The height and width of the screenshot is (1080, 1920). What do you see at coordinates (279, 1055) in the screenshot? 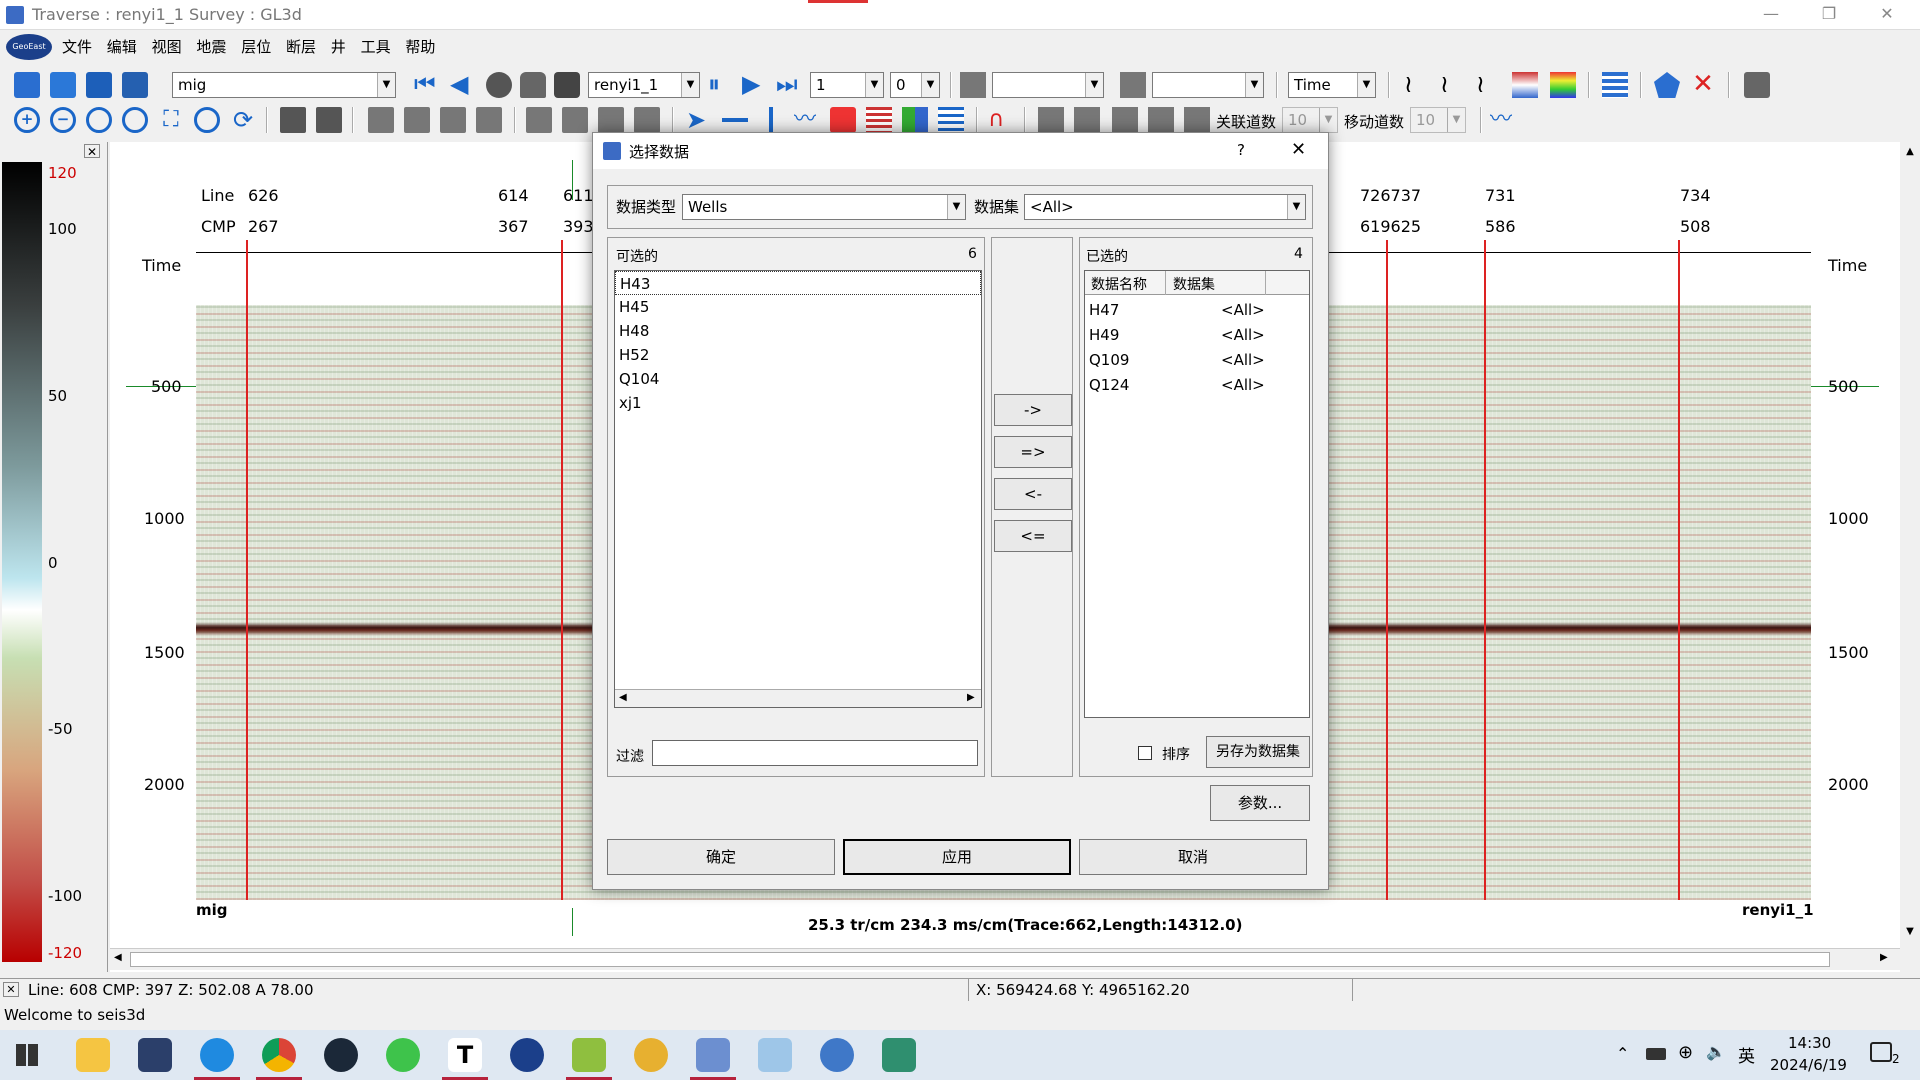
I see `chrome-icon` at bounding box center [279, 1055].